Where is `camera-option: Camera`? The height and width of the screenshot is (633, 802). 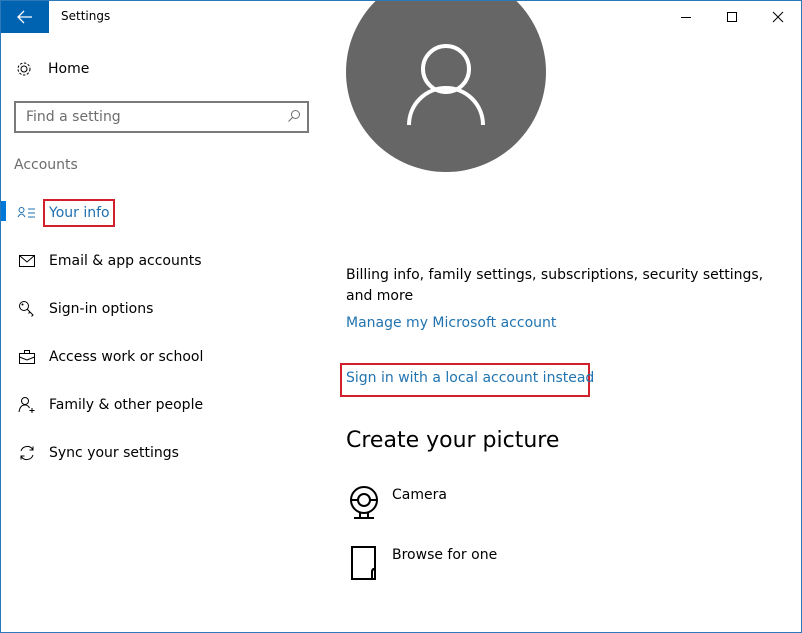 camera-option: Camera is located at coordinates (446, 505).